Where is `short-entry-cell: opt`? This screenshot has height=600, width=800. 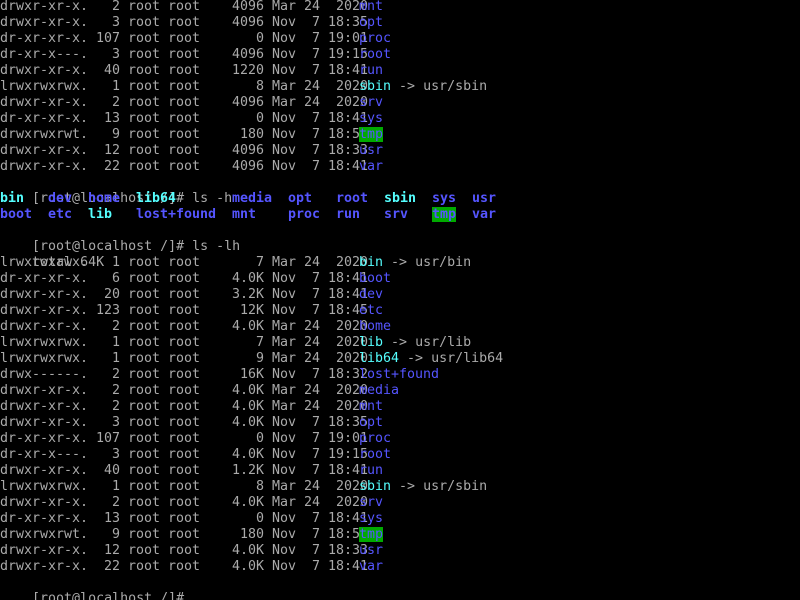
short-entry-cell: opt is located at coordinates (300, 199).